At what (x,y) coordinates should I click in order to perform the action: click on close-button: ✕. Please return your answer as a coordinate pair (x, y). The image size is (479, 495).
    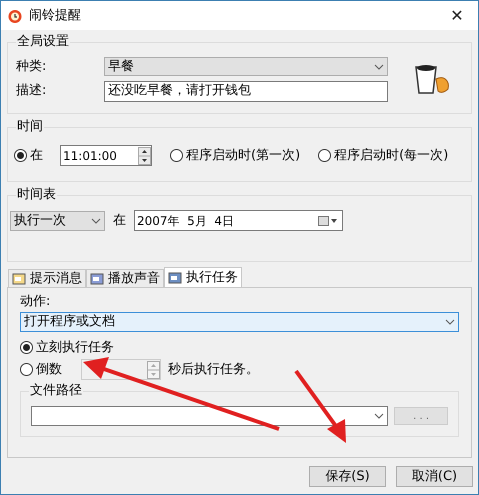
    Looking at the image, I should click on (457, 15).